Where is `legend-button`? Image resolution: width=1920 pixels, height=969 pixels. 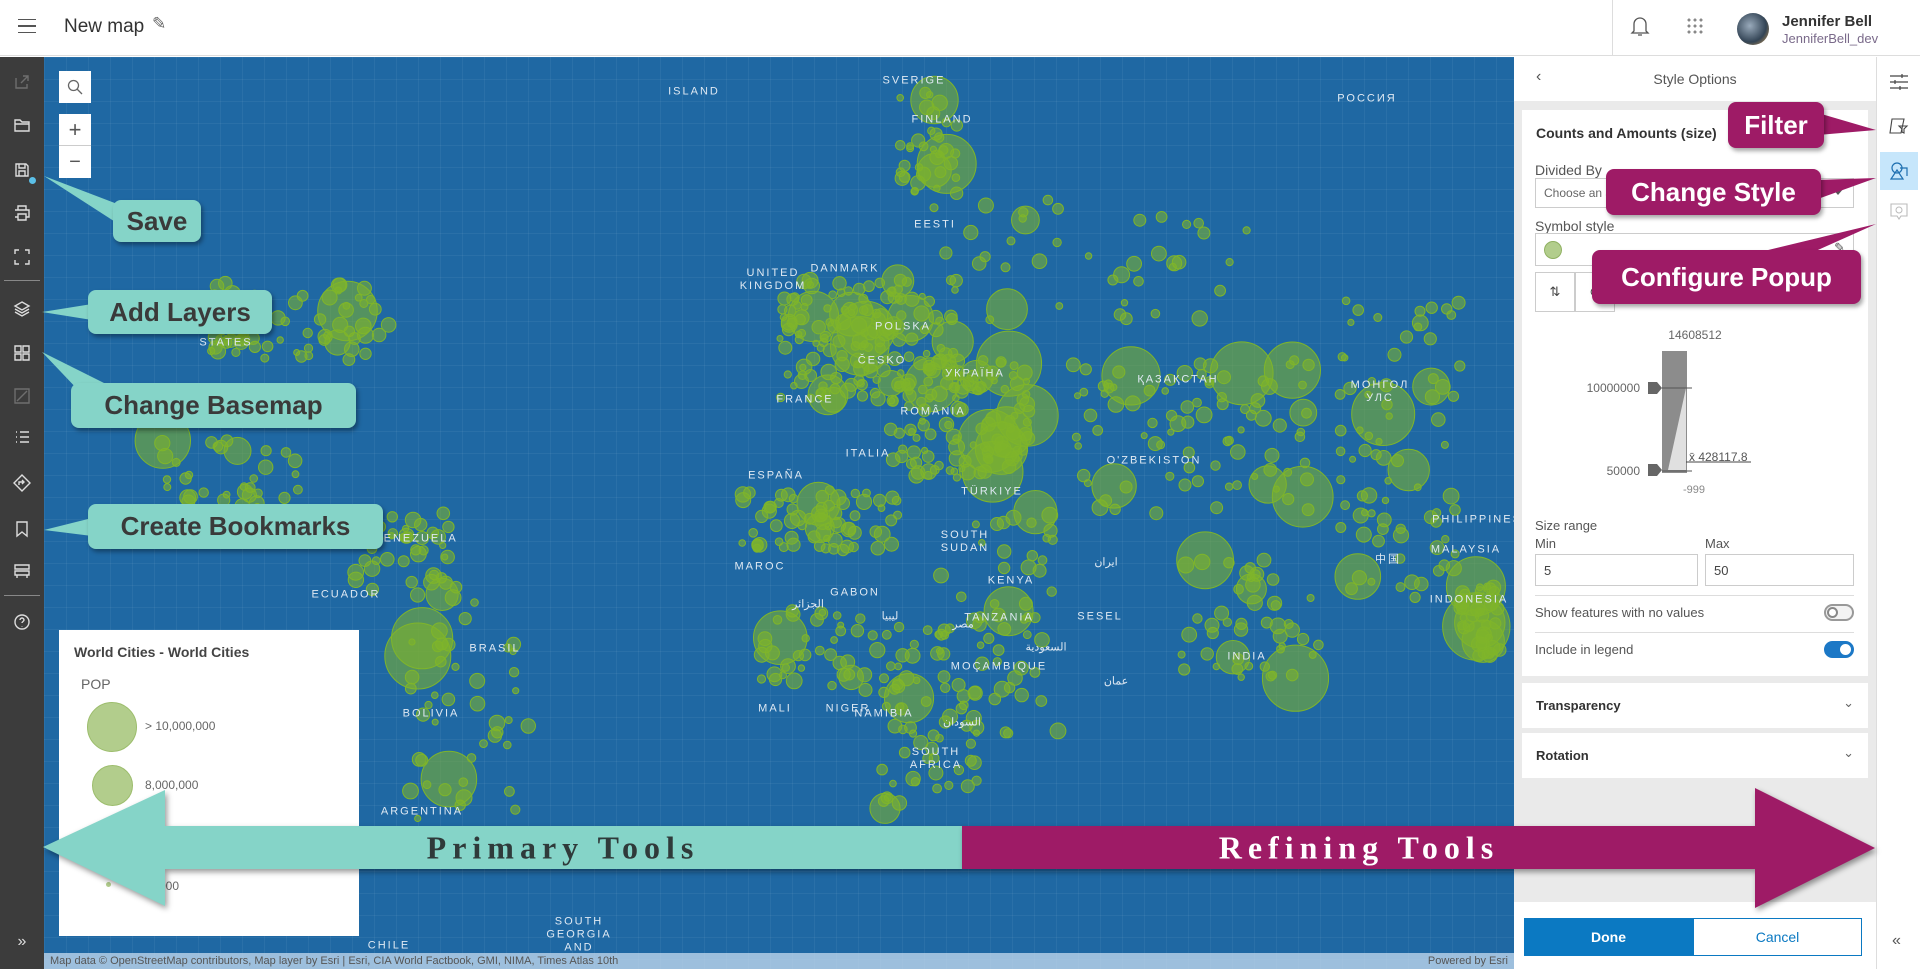
legend-button is located at coordinates (22, 437).